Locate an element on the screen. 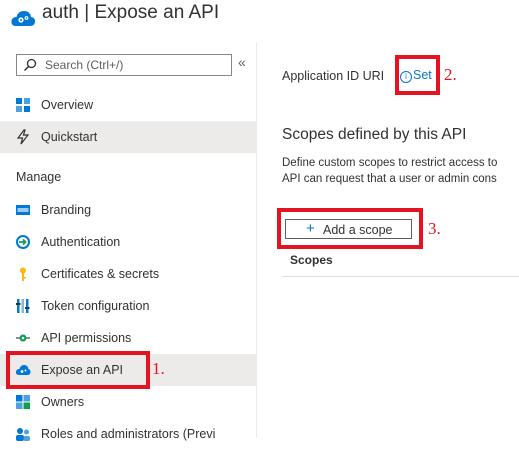 The image size is (519, 450). scopes-heading: Scopes defined by this API is located at coordinates (374, 134).